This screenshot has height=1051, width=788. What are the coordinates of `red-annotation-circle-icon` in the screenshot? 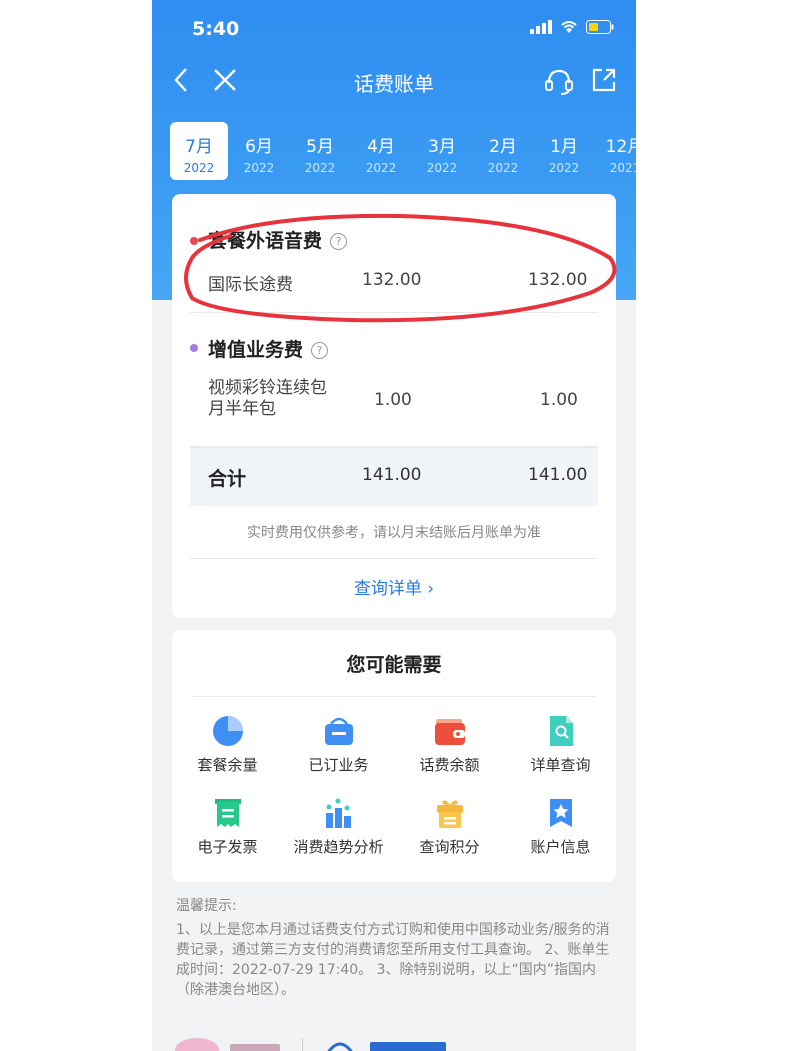 It's located at (400, 268).